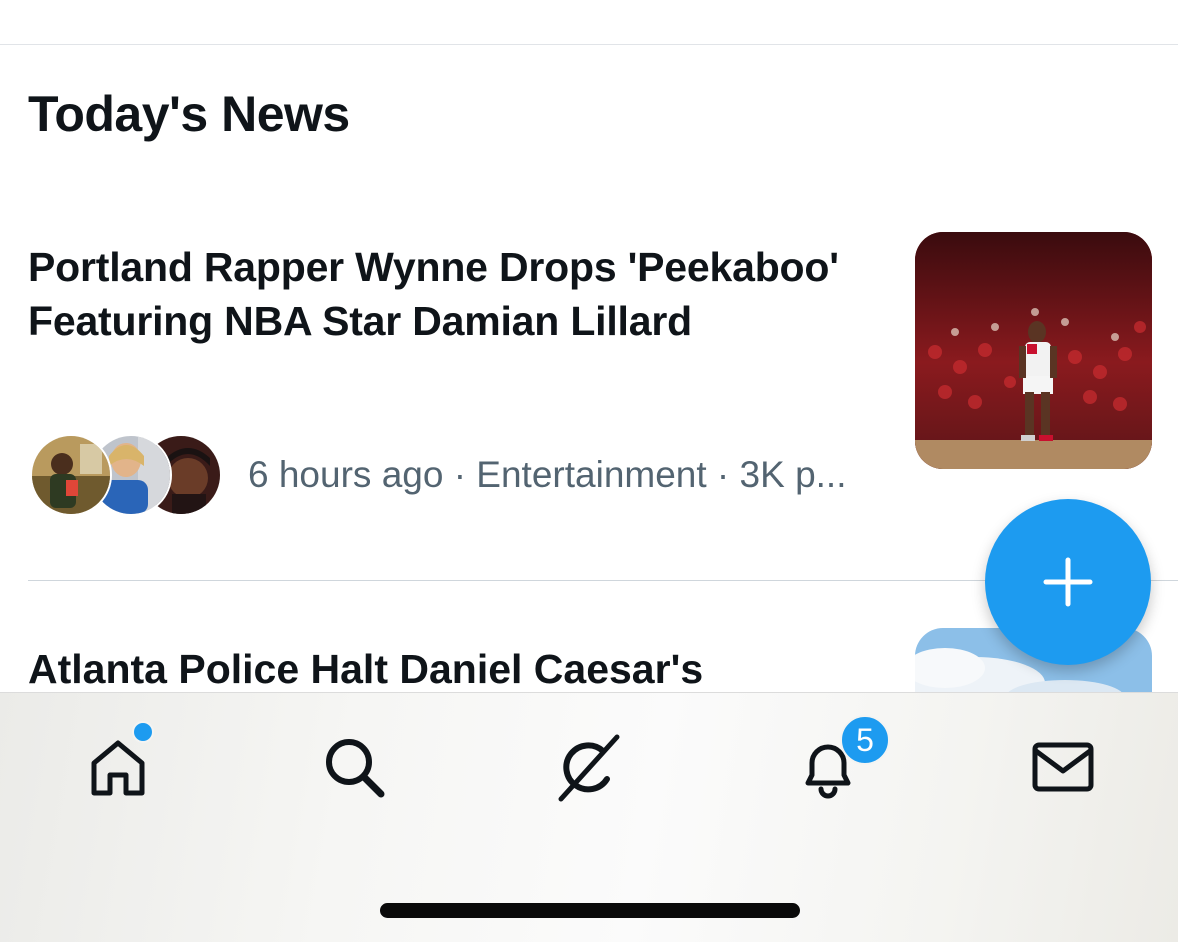  I want to click on tab-search, so click(354, 767).